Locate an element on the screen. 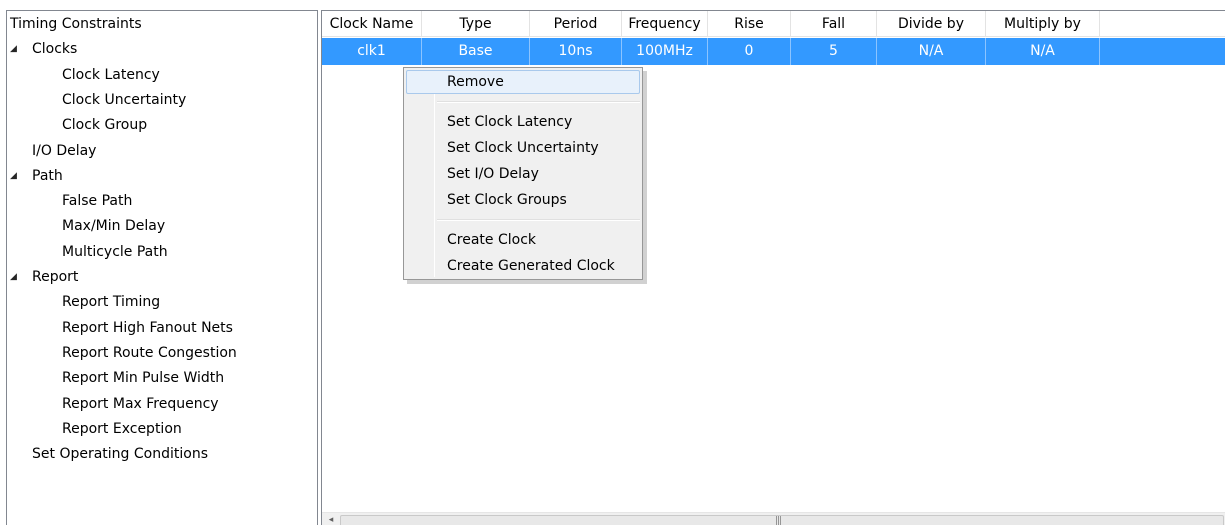  tree-item-report-exception: Report Exception is located at coordinates (162, 429).